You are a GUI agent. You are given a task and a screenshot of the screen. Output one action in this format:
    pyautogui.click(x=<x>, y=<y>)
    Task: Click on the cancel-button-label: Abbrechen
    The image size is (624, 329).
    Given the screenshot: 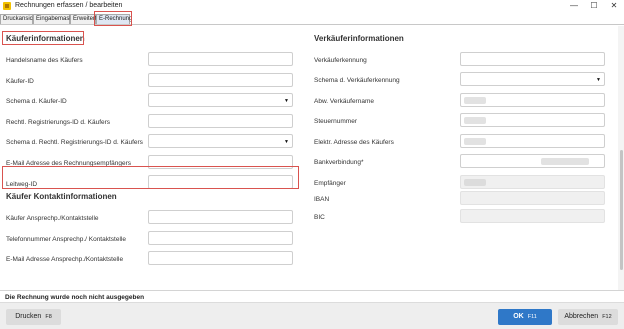 What is the action you would take?
    pyautogui.click(x=581, y=316)
    